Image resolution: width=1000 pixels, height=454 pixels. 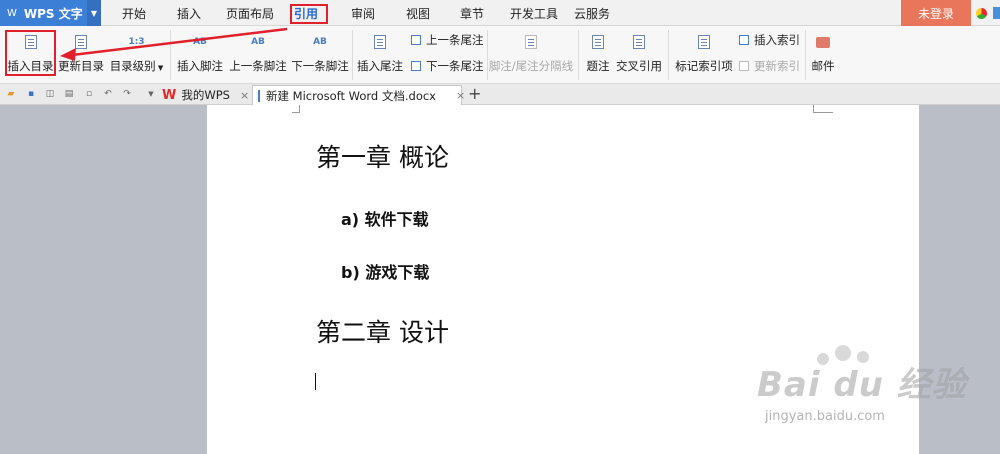 What do you see at coordinates (704, 55) in the screenshot?
I see `mark-index-button: 标记索引项` at bounding box center [704, 55].